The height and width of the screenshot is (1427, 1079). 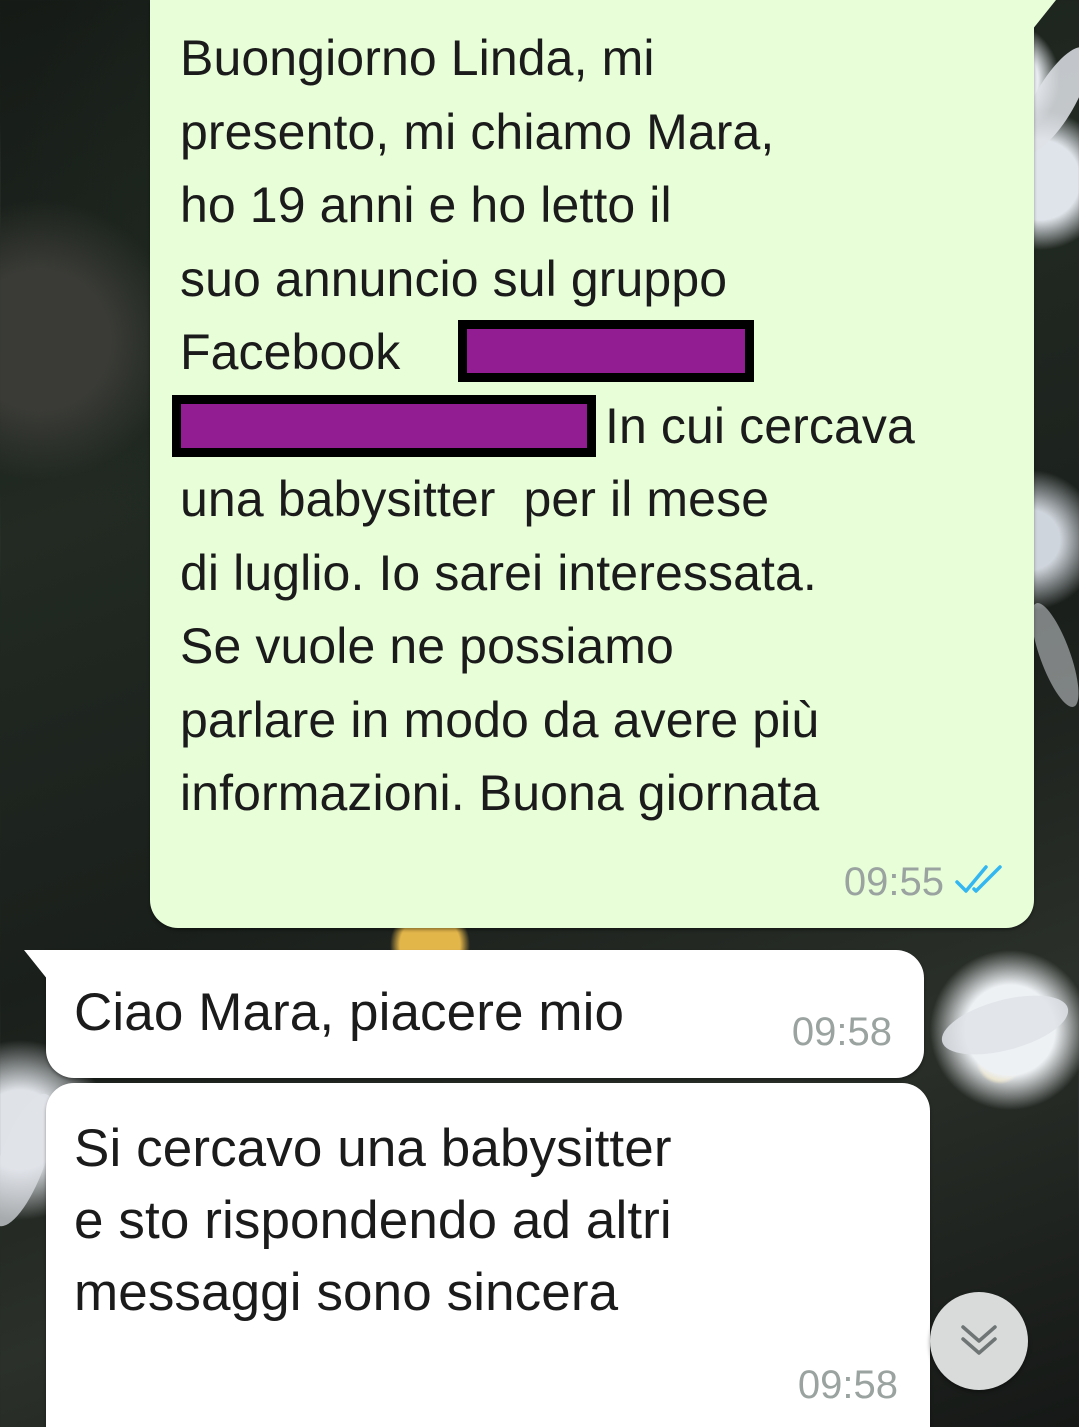 I want to click on scroll-to-bottom-button, so click(x=979, y=1341).